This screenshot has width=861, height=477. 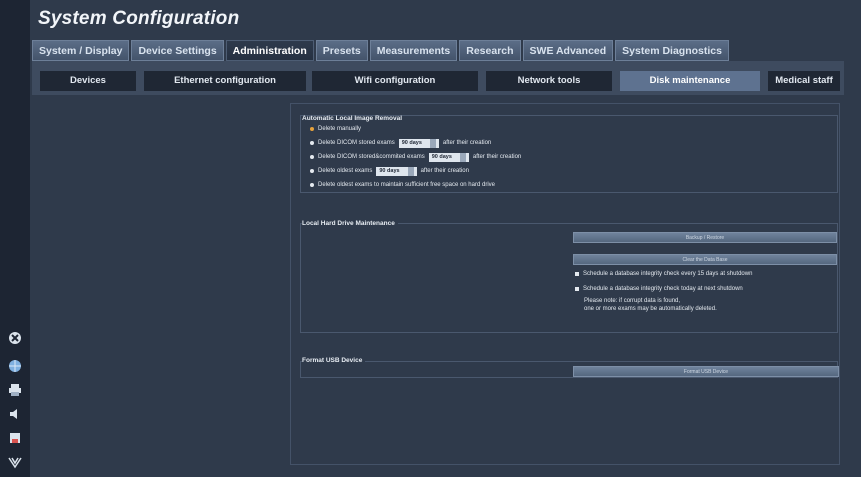 I want to click on subtab-medical-staff: Medical staff, so click(x=804, y=81).